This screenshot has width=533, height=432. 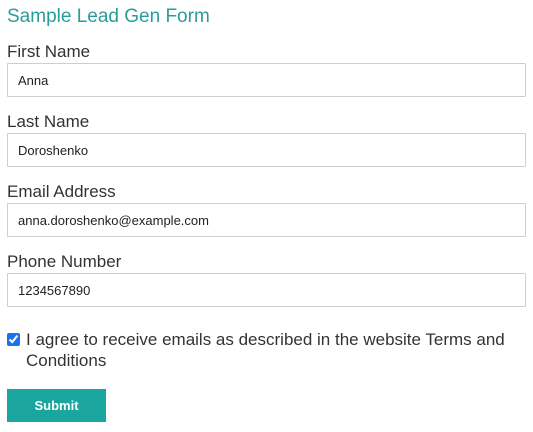 What do you see at coordinates (266, 80) in the screenshot?
I see `first-name-input` at bounding box center [266, 80].